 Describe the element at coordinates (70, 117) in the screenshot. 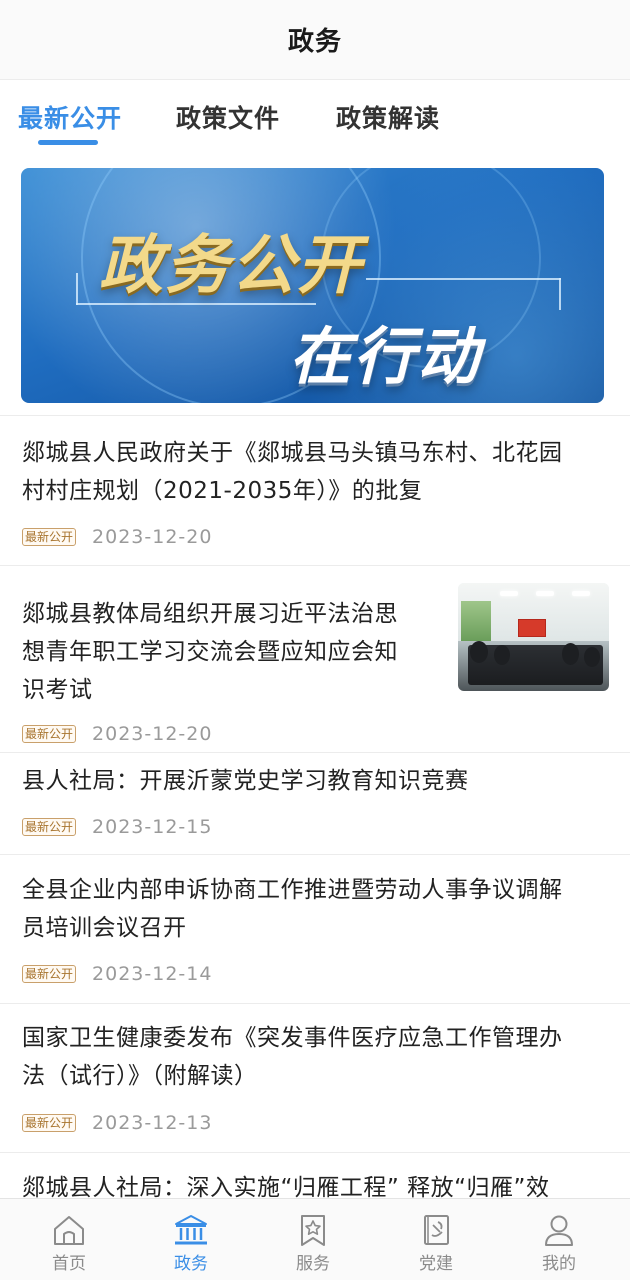

I see `tab-latest-disclosure: 最新公开` at that location.